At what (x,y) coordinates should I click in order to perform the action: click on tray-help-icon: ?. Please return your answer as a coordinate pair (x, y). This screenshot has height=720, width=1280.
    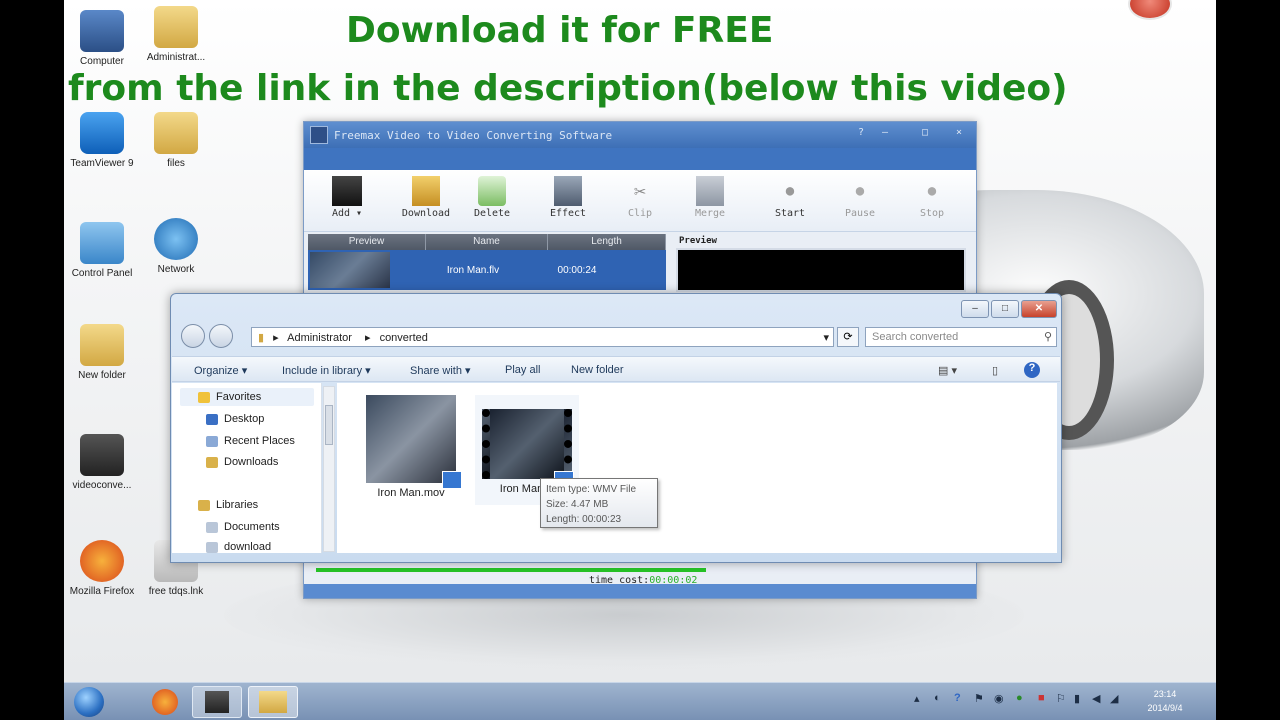
    Looking at the image, I should click on (957, 698).